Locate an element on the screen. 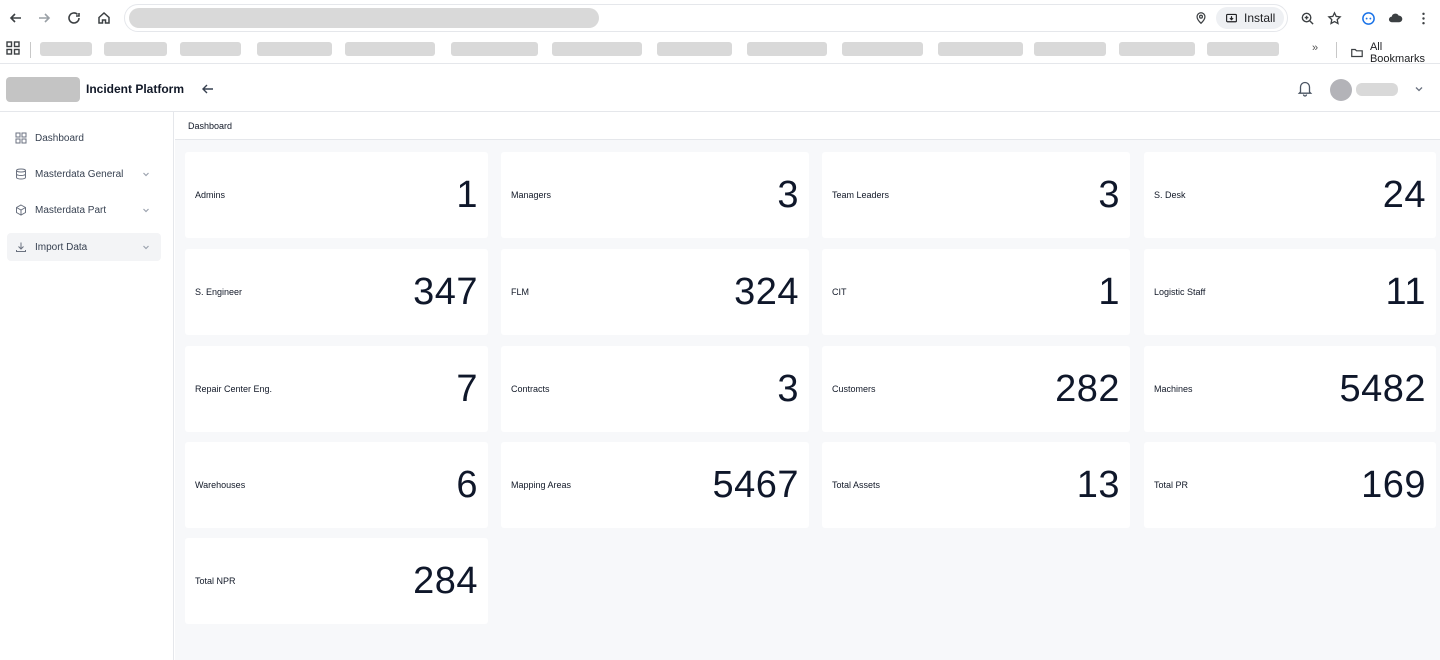 This screenshot has height=660, width=1440. grid-icon is located at coordinates (21, 138).